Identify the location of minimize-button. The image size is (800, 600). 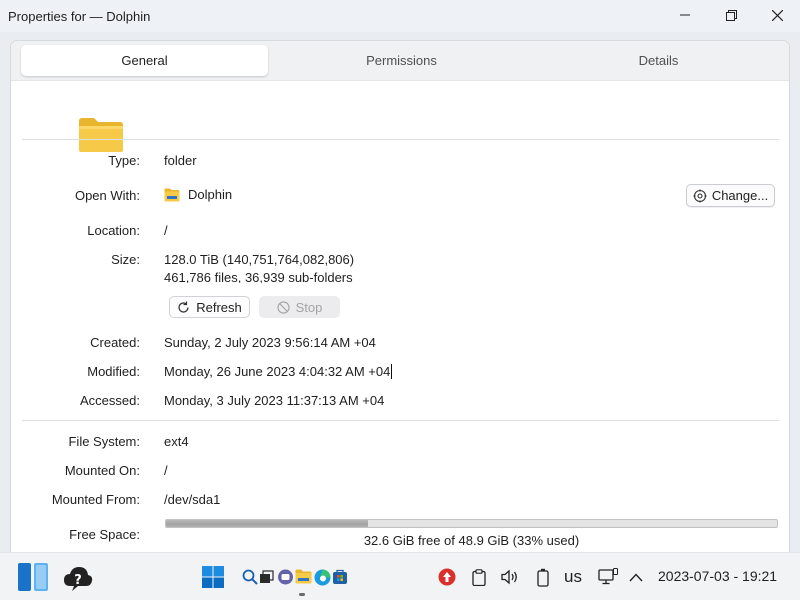
(685, 15).